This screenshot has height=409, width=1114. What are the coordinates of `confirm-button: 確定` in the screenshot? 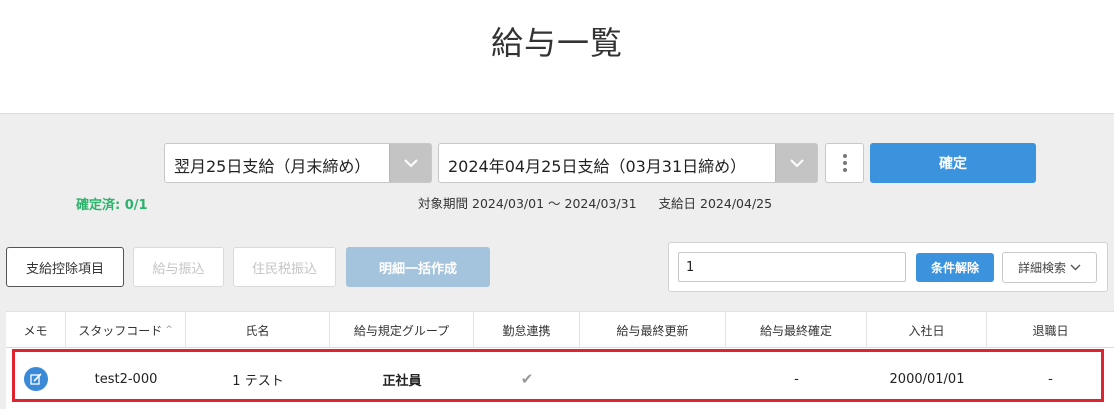 It's located at (953, 163).